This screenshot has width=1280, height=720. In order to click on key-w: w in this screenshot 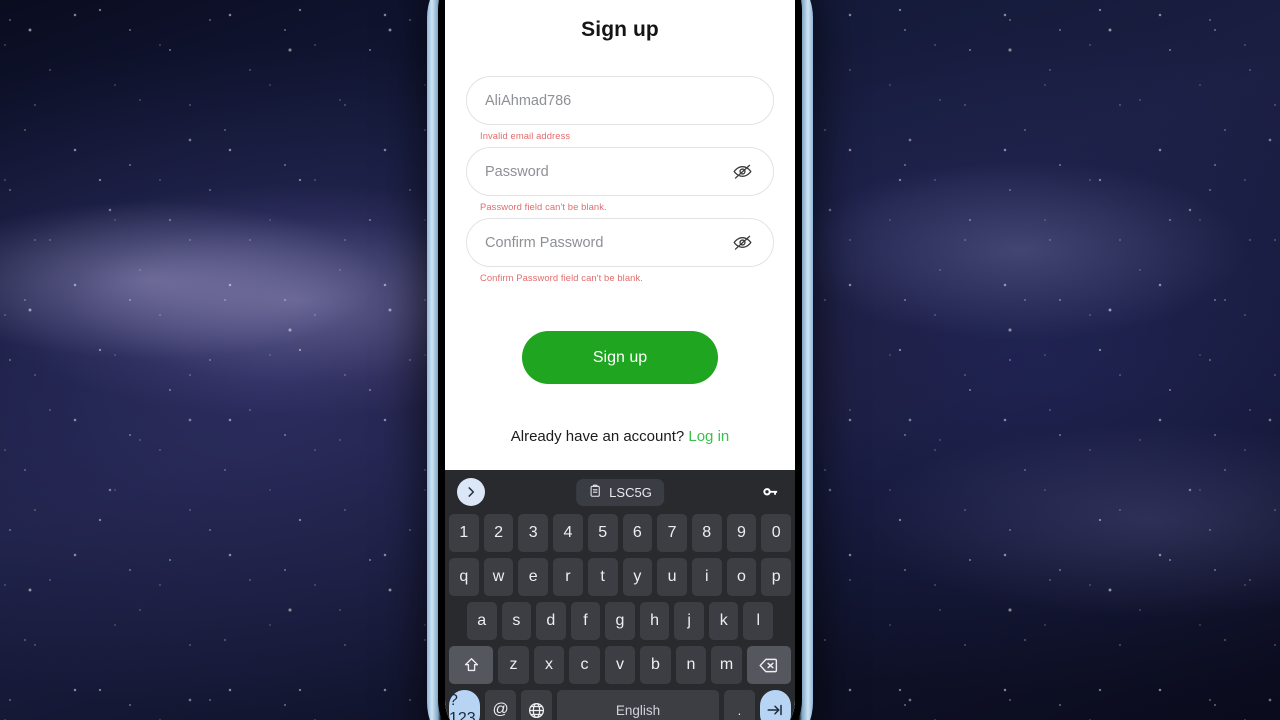, I will do `click(498, 577)`.